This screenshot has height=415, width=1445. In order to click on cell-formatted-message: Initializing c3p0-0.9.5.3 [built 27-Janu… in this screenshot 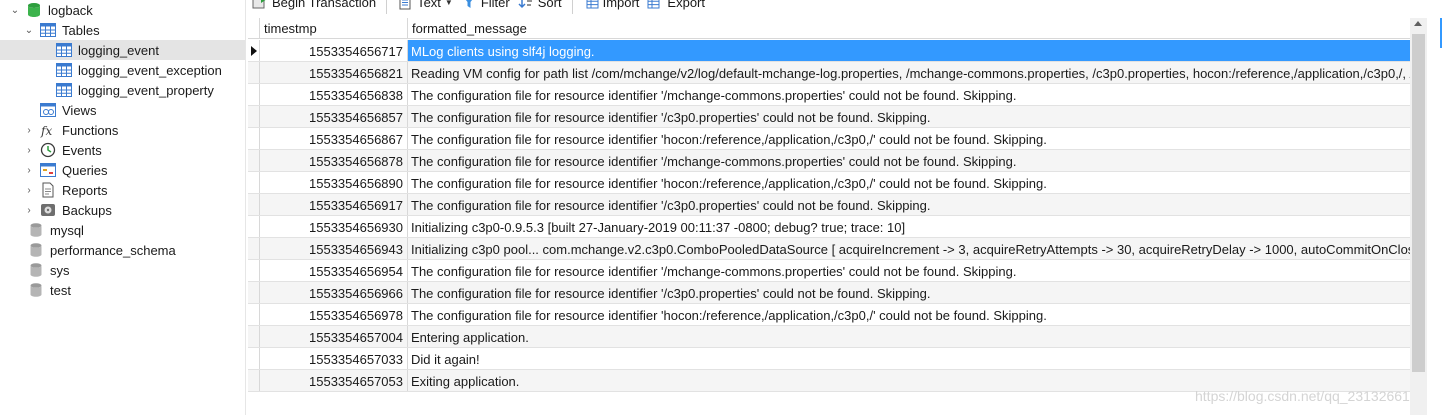, I will do `click(909, 226)`.